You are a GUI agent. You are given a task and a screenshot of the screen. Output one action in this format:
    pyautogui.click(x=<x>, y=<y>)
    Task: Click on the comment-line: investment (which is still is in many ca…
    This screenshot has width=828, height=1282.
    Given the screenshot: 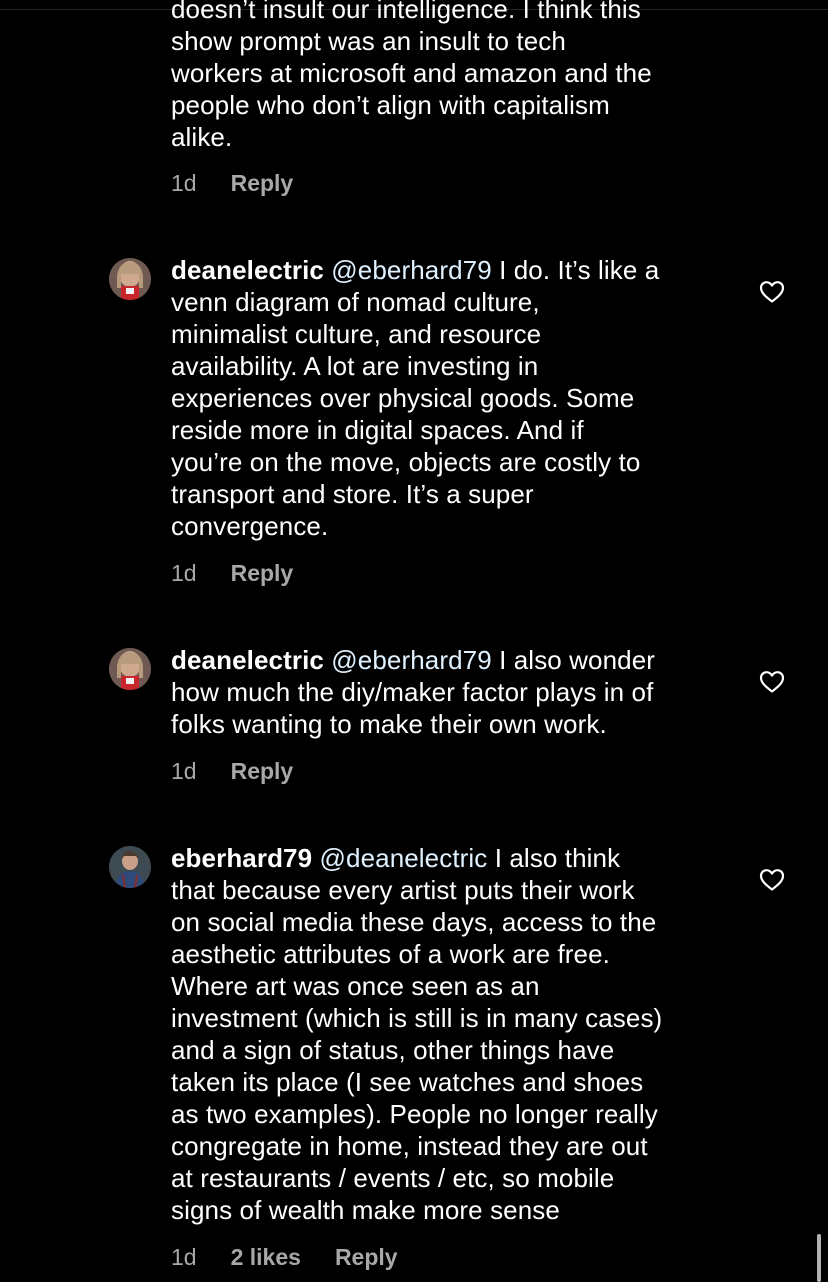 What is the action you would take?
    pyautogui.click(x=417, y=1018)
    